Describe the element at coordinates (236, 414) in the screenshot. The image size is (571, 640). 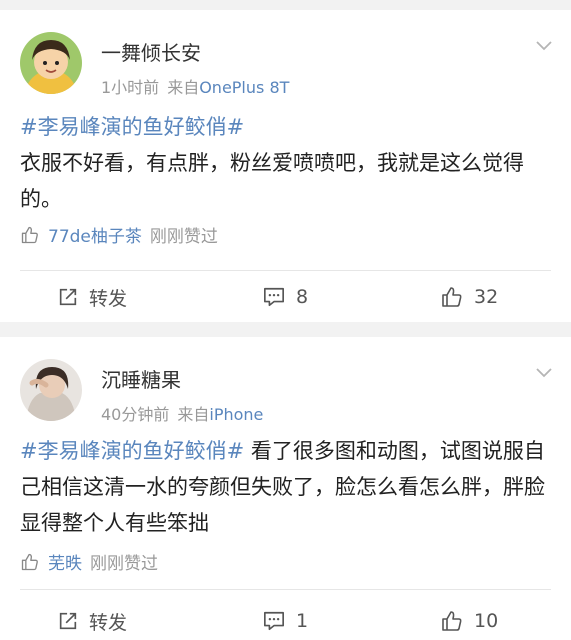
I see `post-source: iPhone` at that location.